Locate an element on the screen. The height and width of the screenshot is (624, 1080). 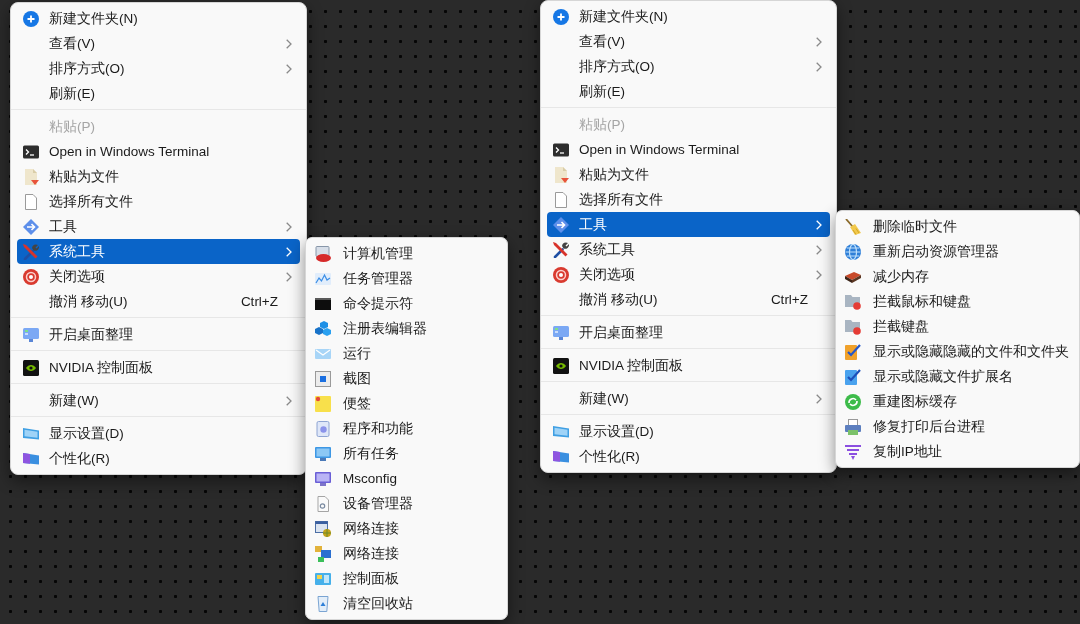
page-ring-icon is located at coordinates (323, 503).